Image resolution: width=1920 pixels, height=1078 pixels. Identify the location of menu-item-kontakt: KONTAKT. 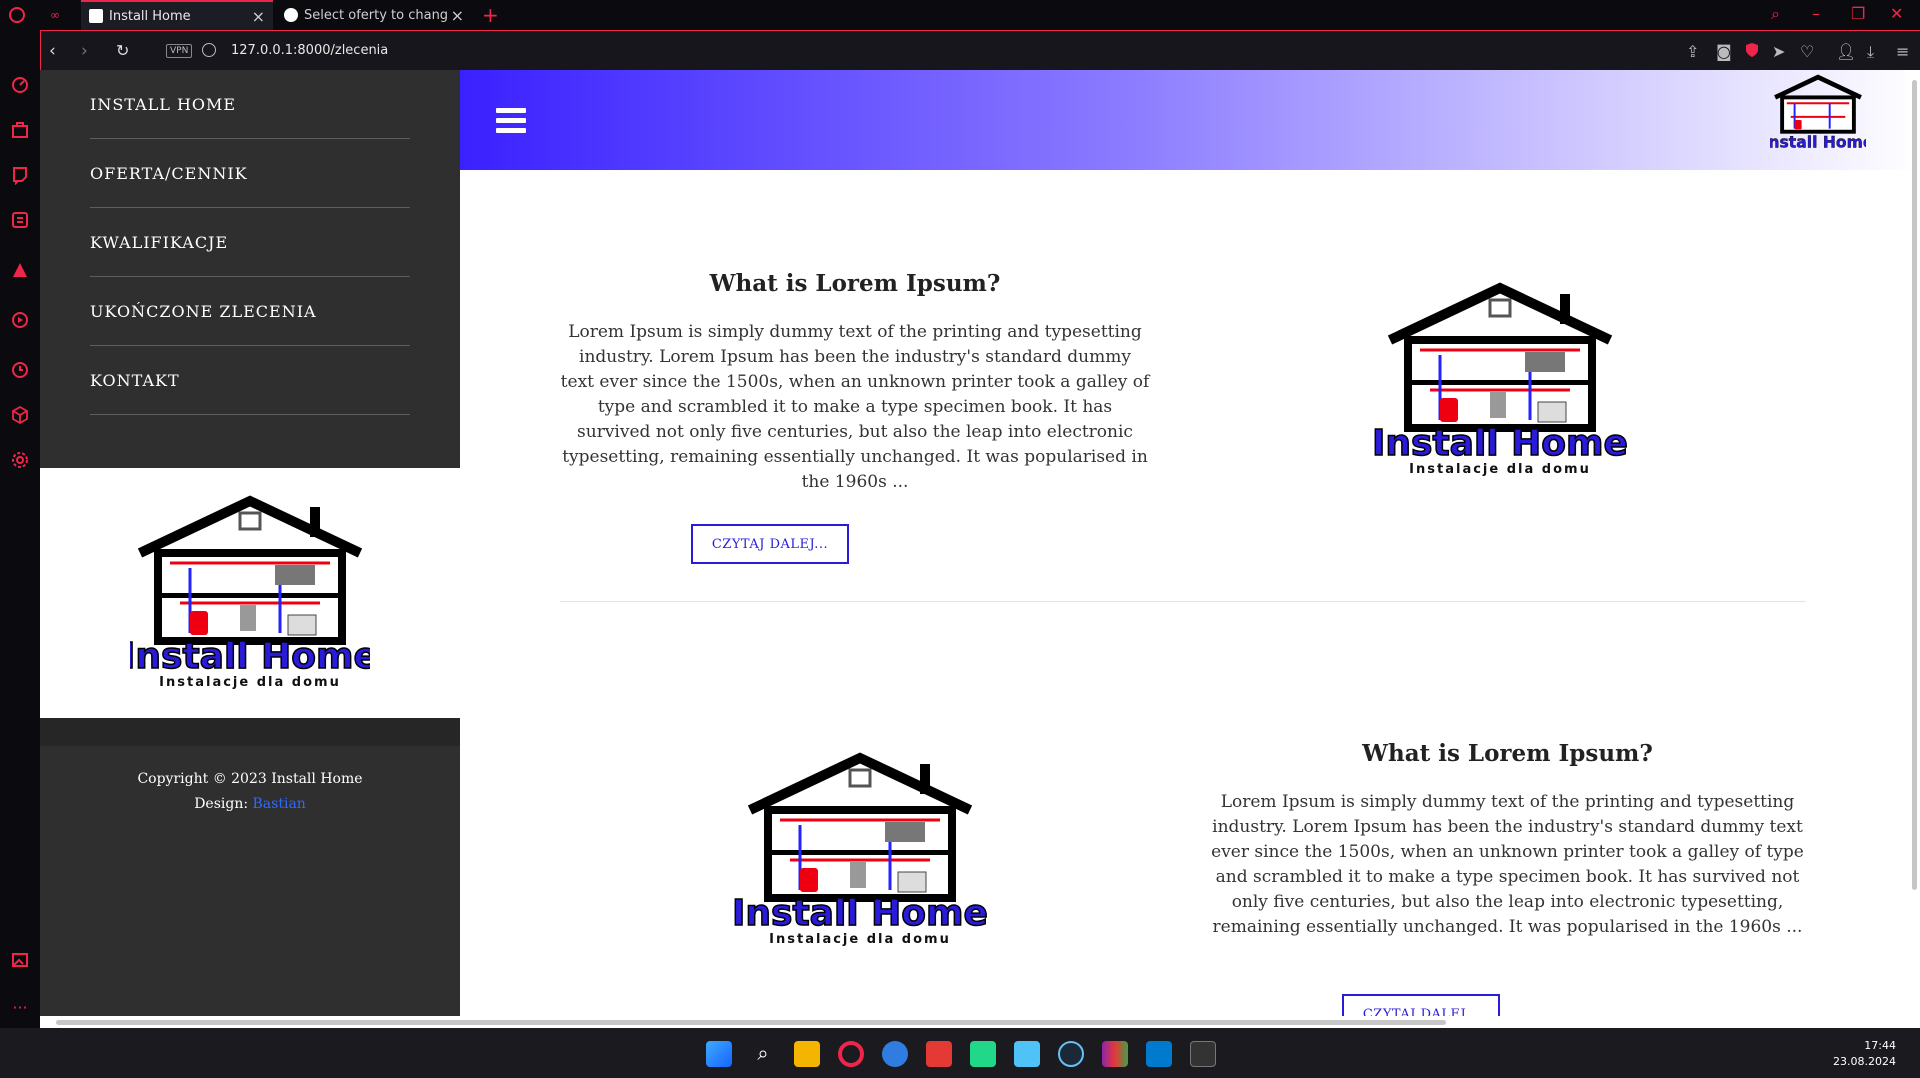
(250, 380).